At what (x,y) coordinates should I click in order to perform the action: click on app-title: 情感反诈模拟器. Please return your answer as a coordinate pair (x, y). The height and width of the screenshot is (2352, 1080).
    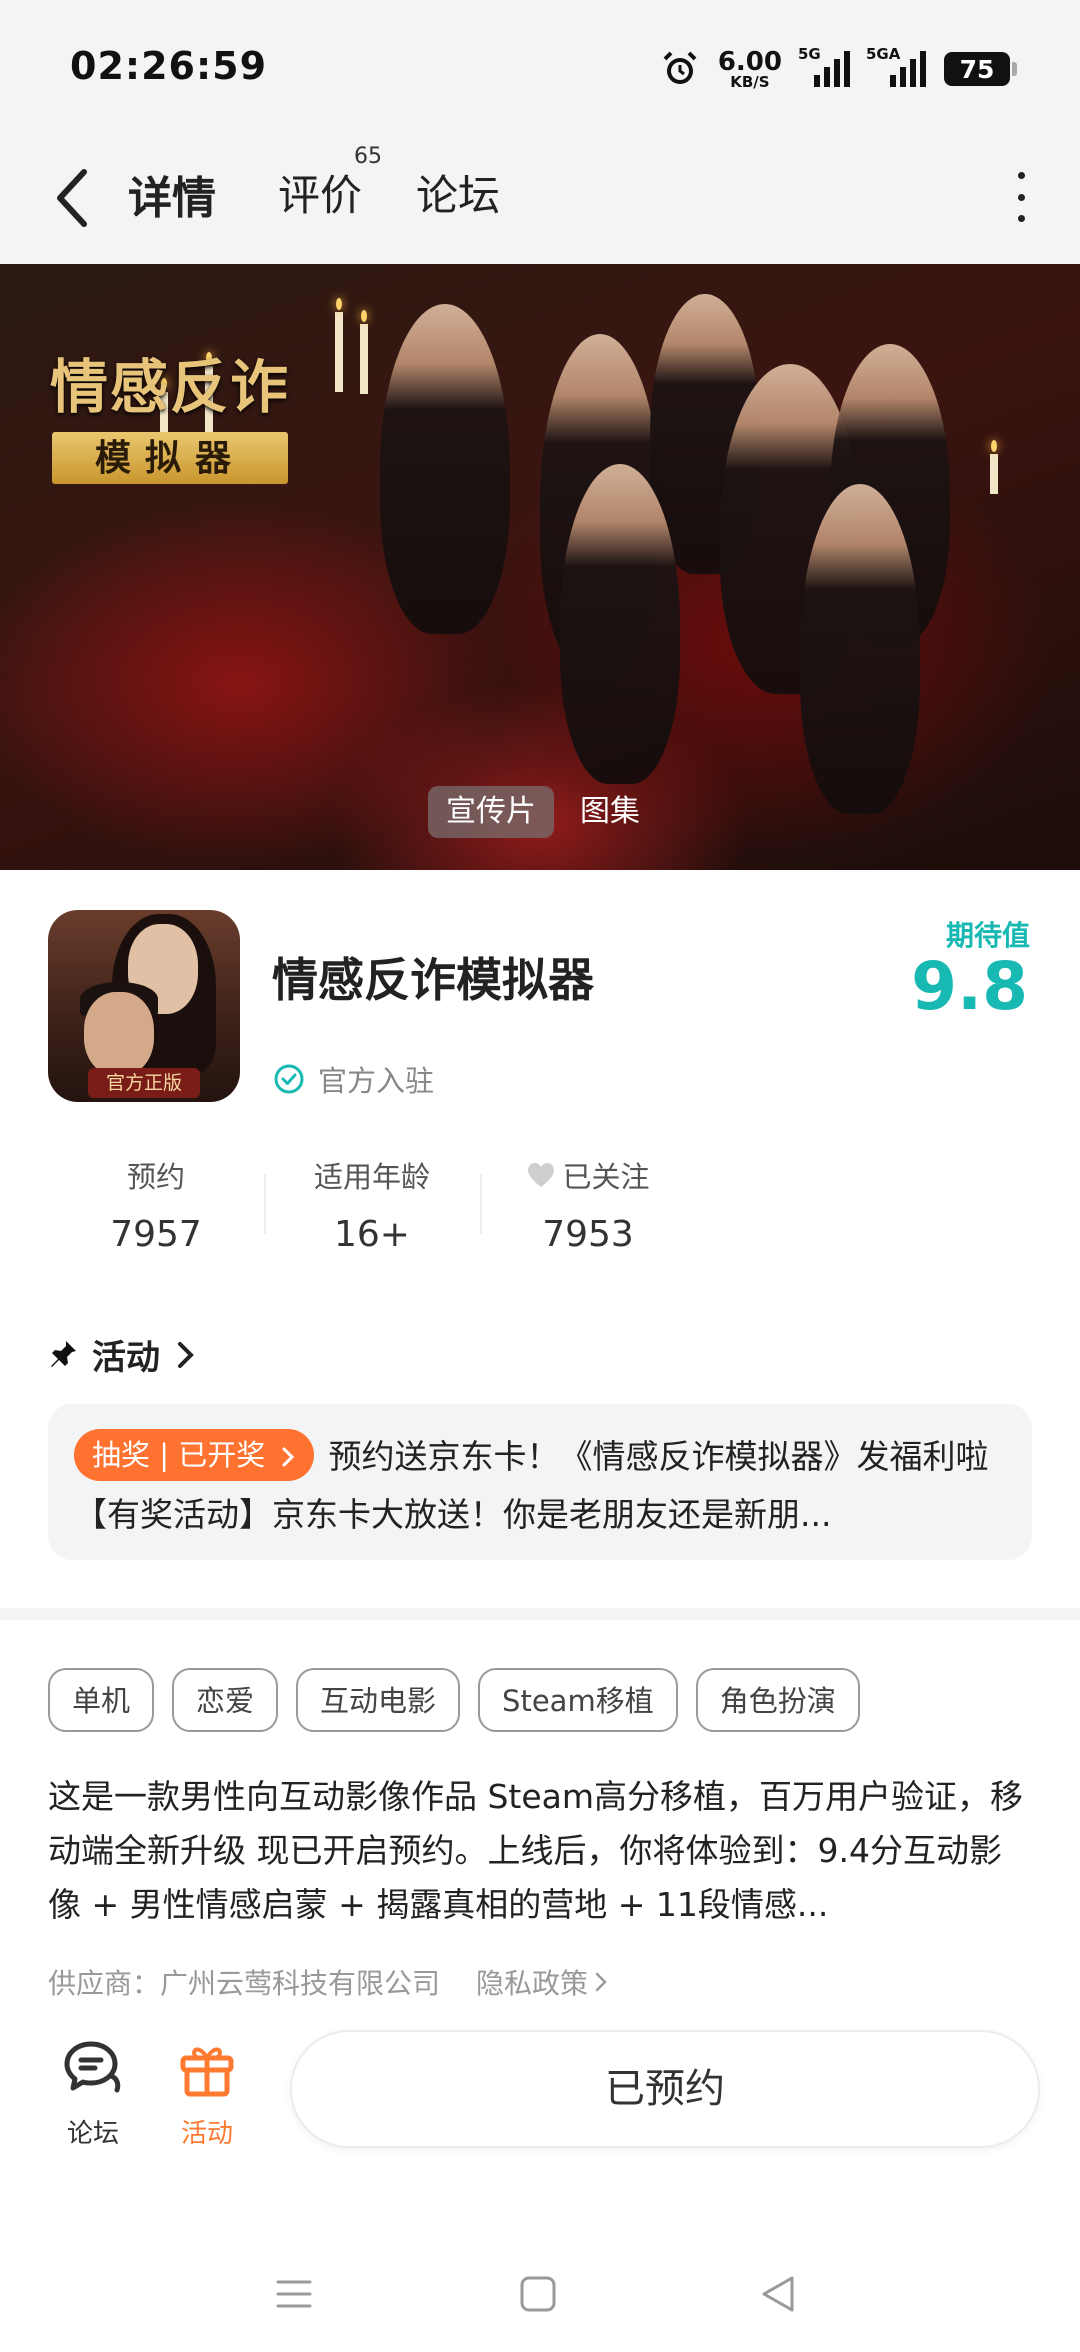
    Looking at the image, I should click on (433, 980).